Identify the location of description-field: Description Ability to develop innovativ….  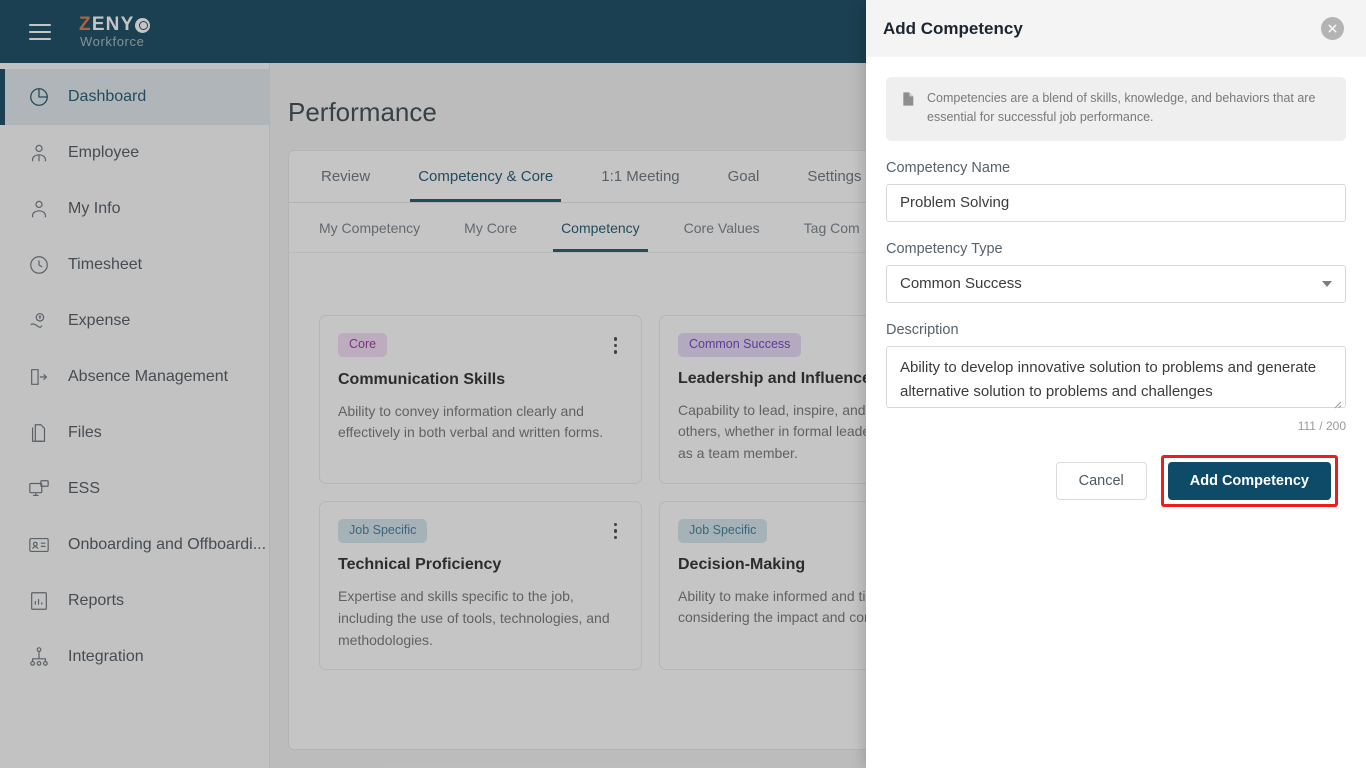
(1116, 377).